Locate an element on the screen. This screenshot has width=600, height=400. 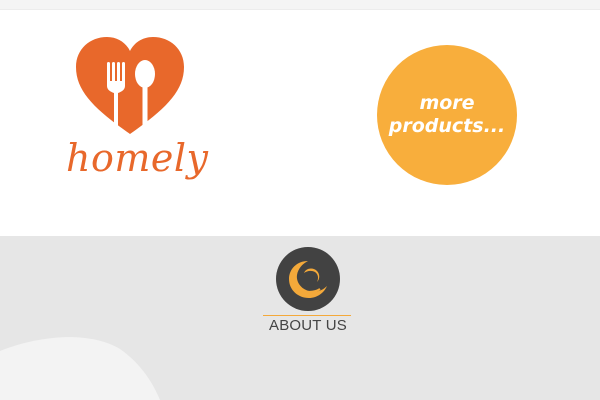
about-emblem is located at coordinates (308, 279).